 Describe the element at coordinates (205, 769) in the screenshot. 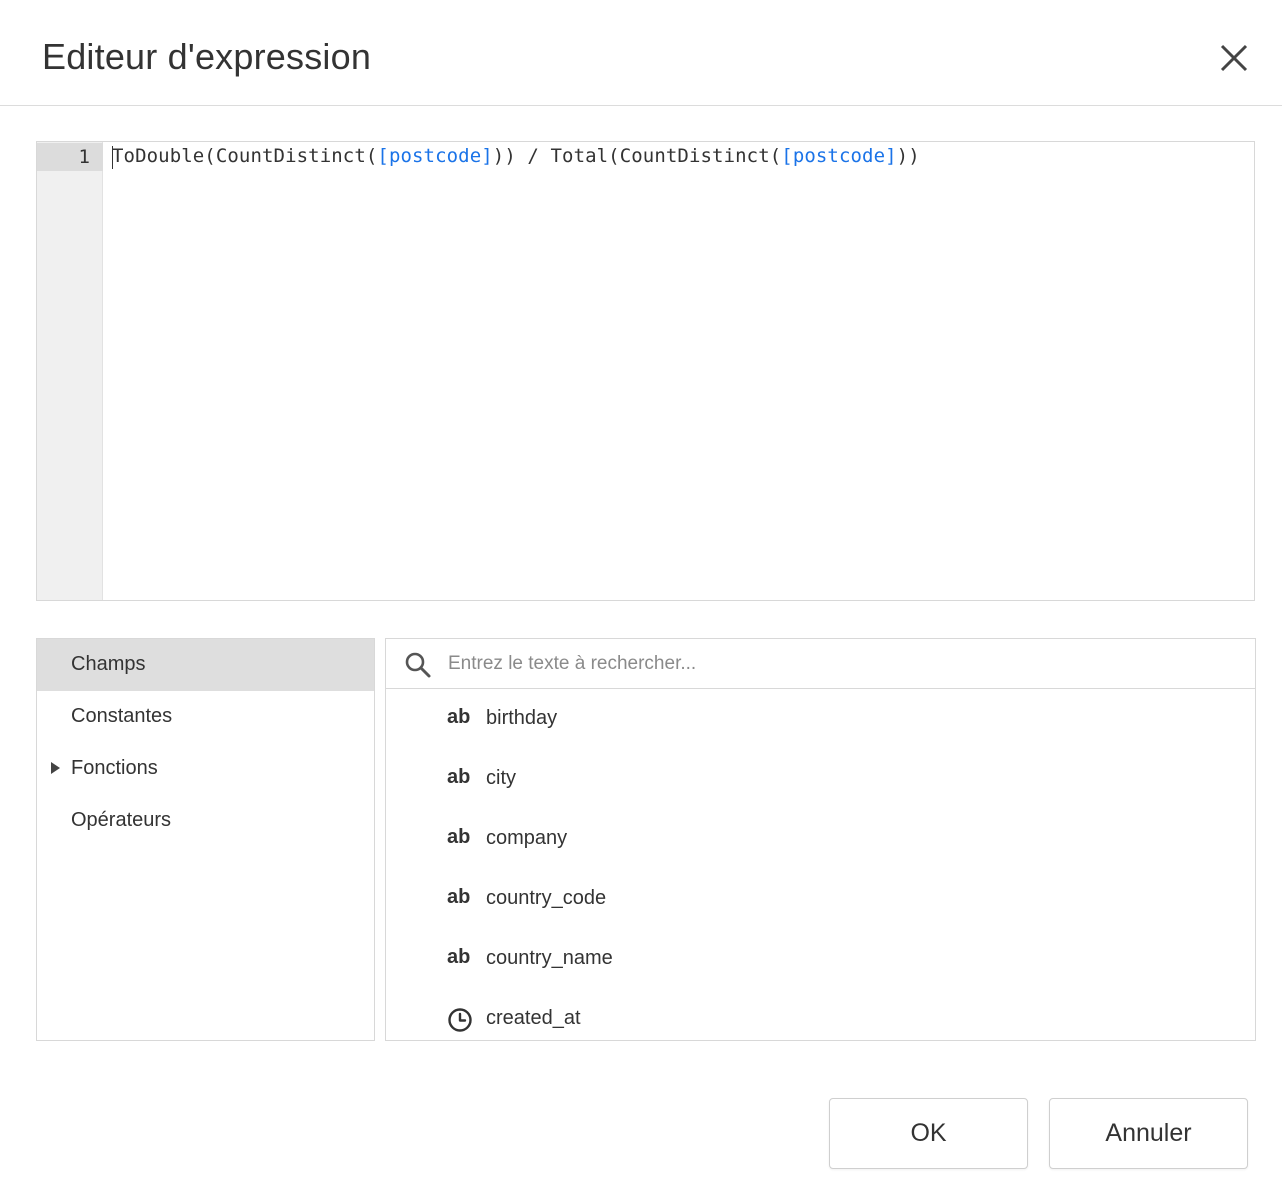

I see `category-item-fonctions: Fonctions` at that location.